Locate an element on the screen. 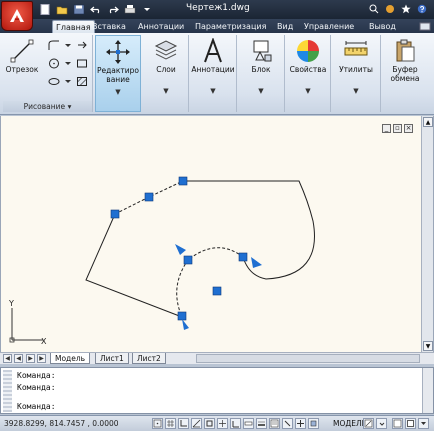 The height and width of the screenshot is (431, 434). midpoint-grip is located at coordinates (149, 197).